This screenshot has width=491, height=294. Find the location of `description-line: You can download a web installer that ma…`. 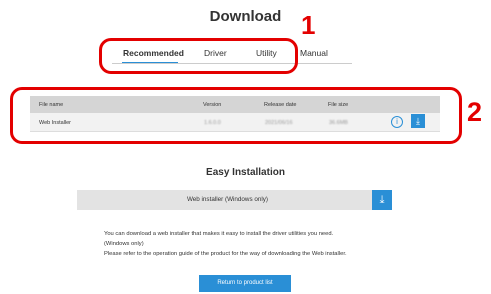

description-line: You can download a web installer that ma… is located at coordinates (219, 234).